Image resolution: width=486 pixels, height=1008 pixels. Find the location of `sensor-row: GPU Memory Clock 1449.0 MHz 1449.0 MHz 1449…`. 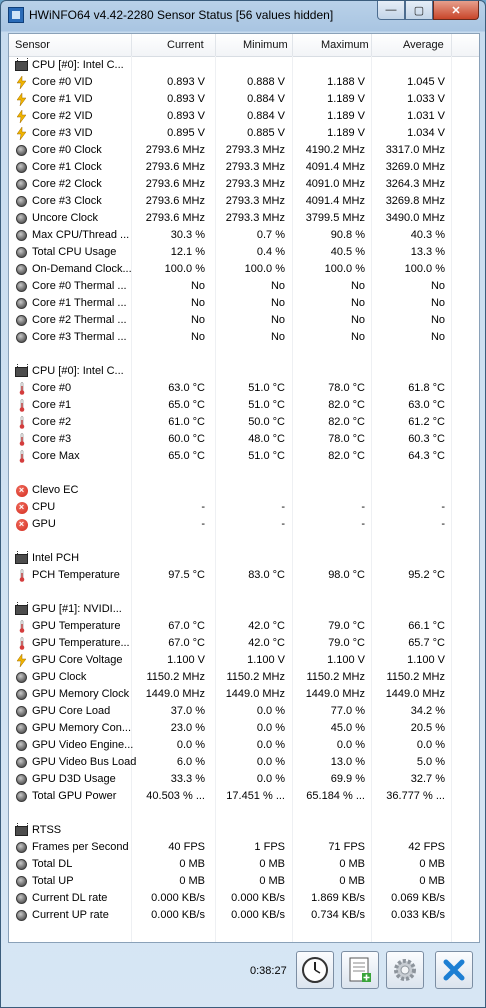

sensor-row: GPU Memory Clock 1449.0 MHz 1449.0 MHz 1449… is located at coordinates (244, 694).